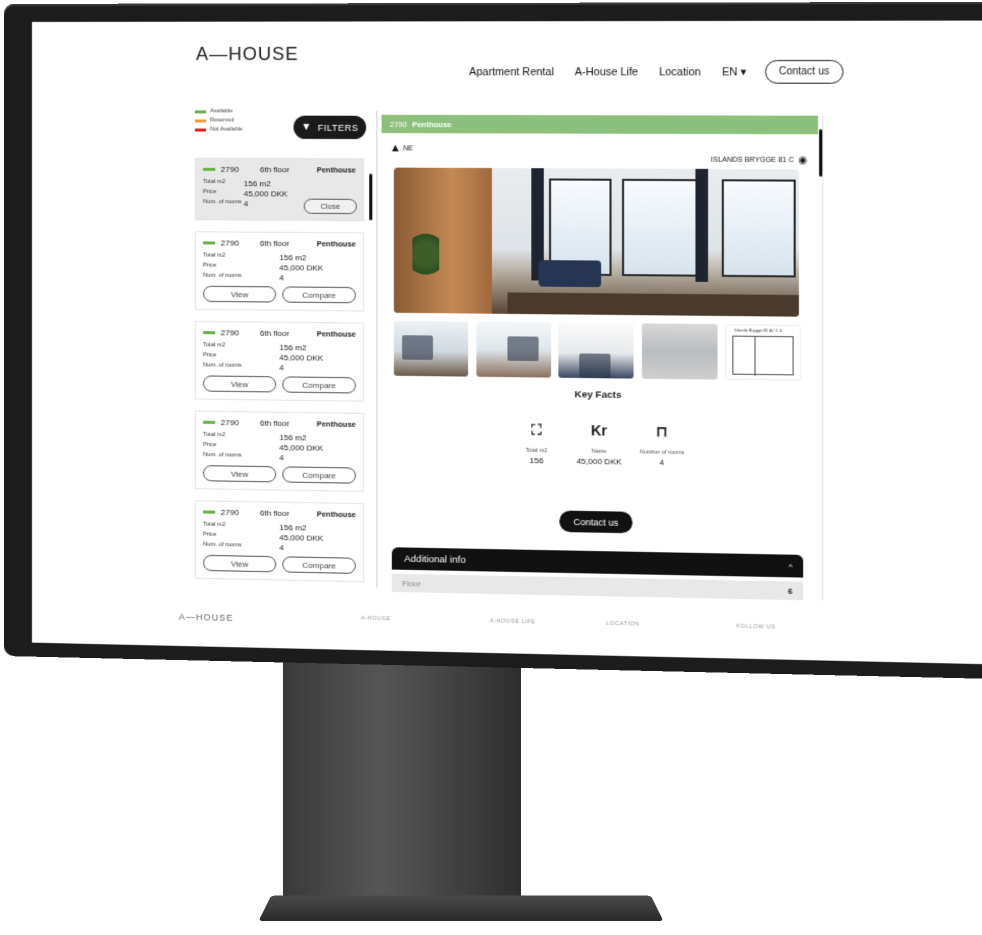 Image resolution: width=982 pixels, height=935 pixels. I want to click on site-logo: A—HOUSE, so click(247, 54).